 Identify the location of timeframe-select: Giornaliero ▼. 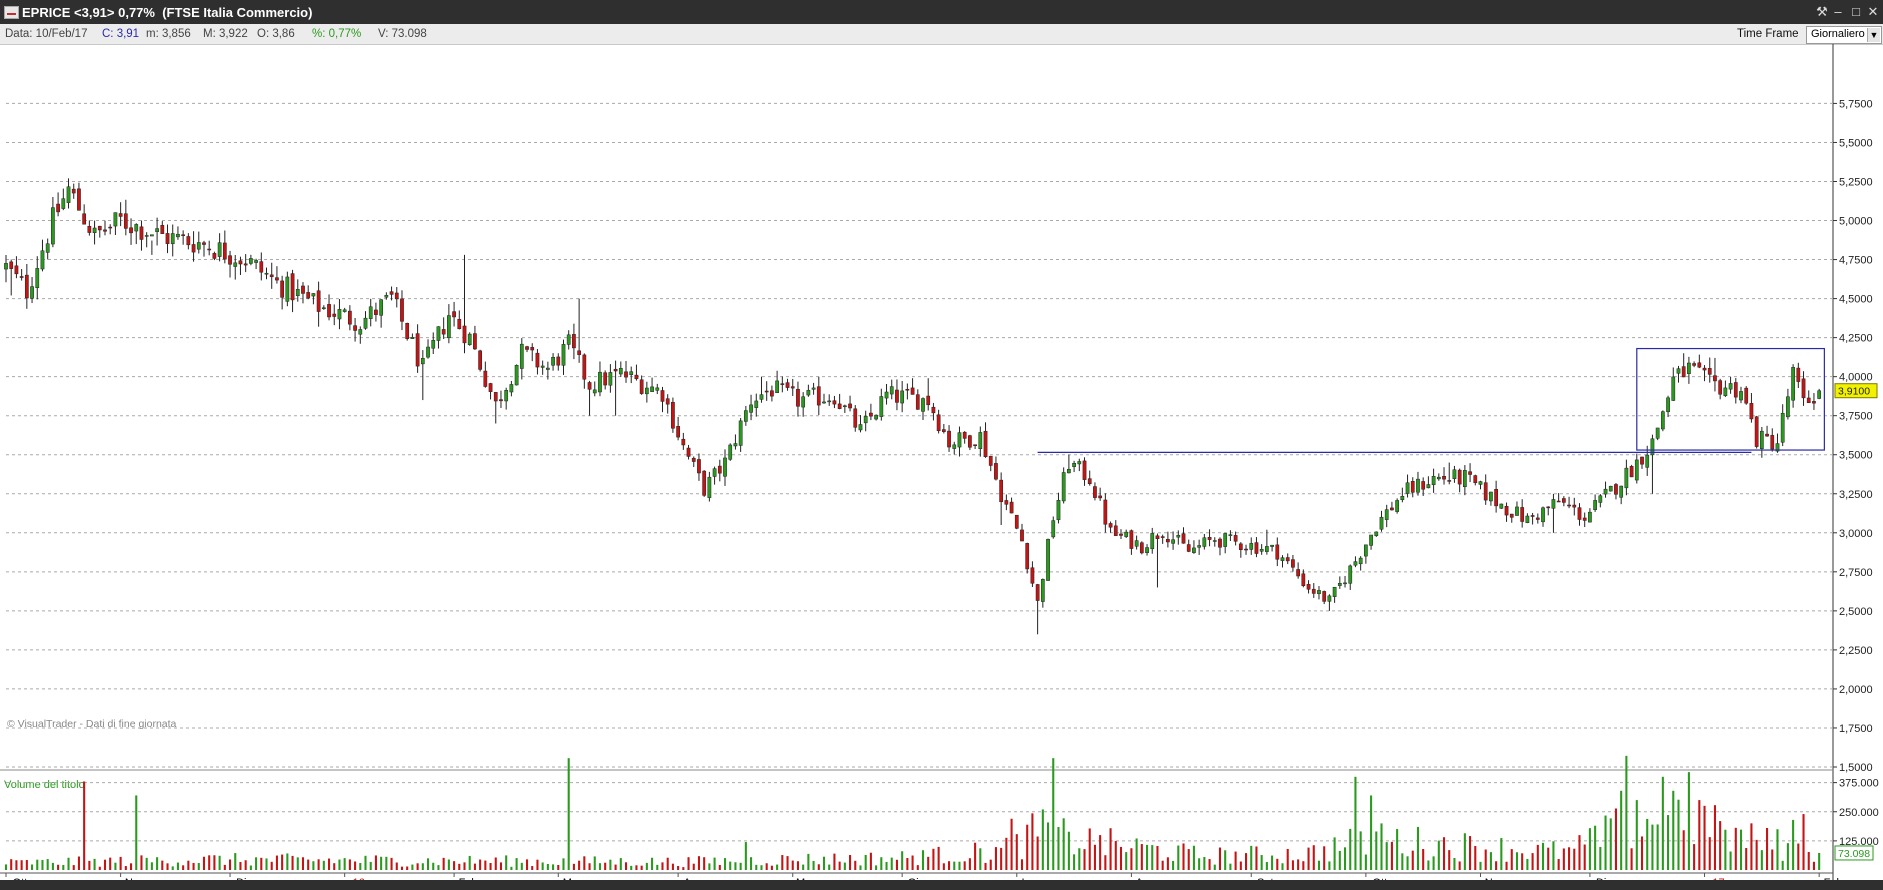
(1844, 35).